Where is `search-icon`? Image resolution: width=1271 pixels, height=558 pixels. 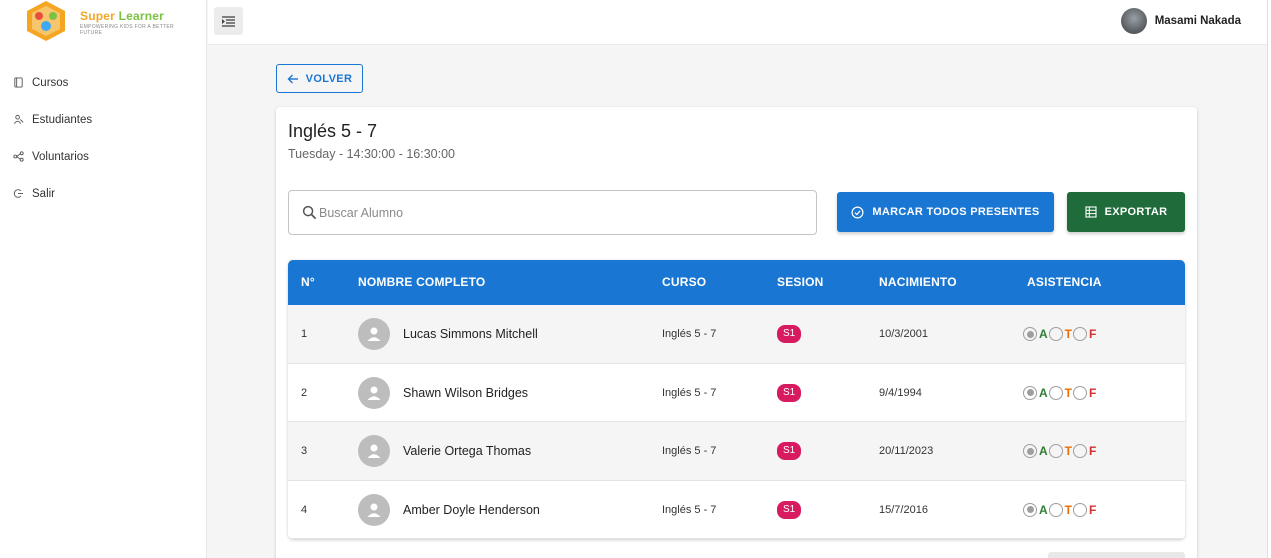
search-icon is located at coordinates (309, 212).